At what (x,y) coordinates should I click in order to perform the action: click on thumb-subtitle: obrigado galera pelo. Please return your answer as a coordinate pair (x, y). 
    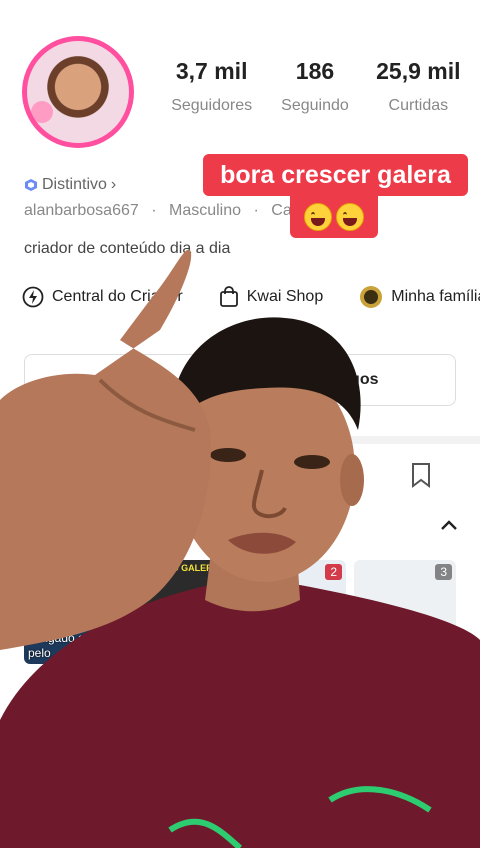
    Looking at the image, I should click on (70, 645).